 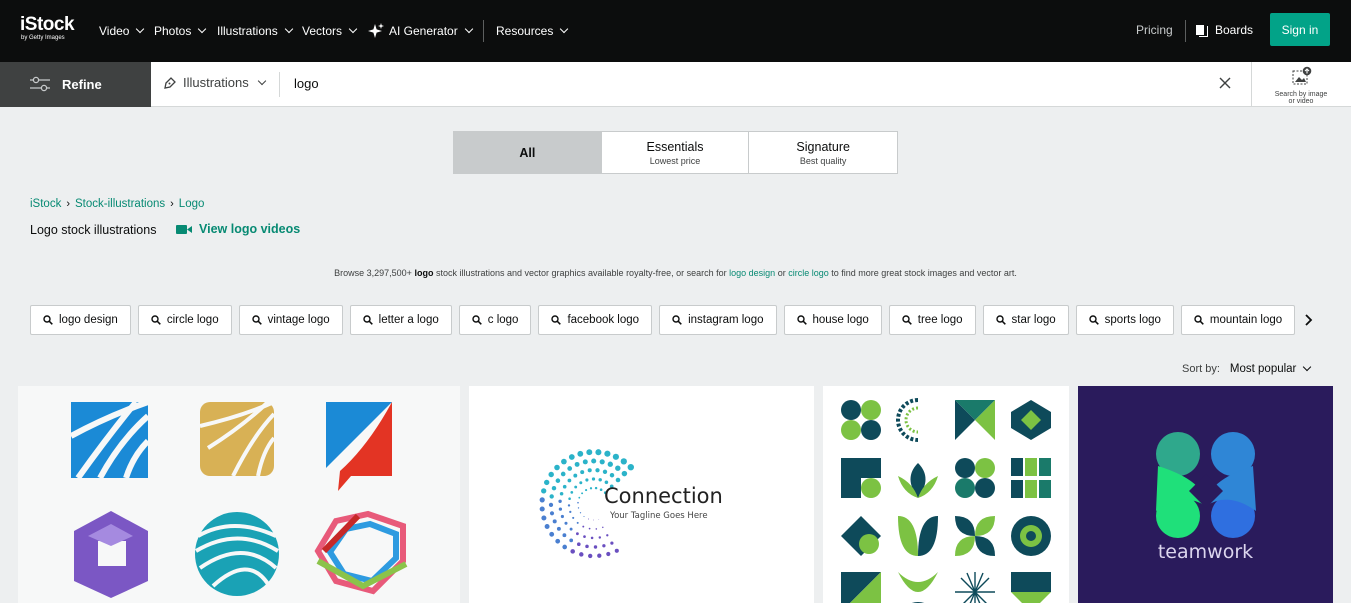 I want to click on related-chip: mountain logo, so click(x=1238, y=320).